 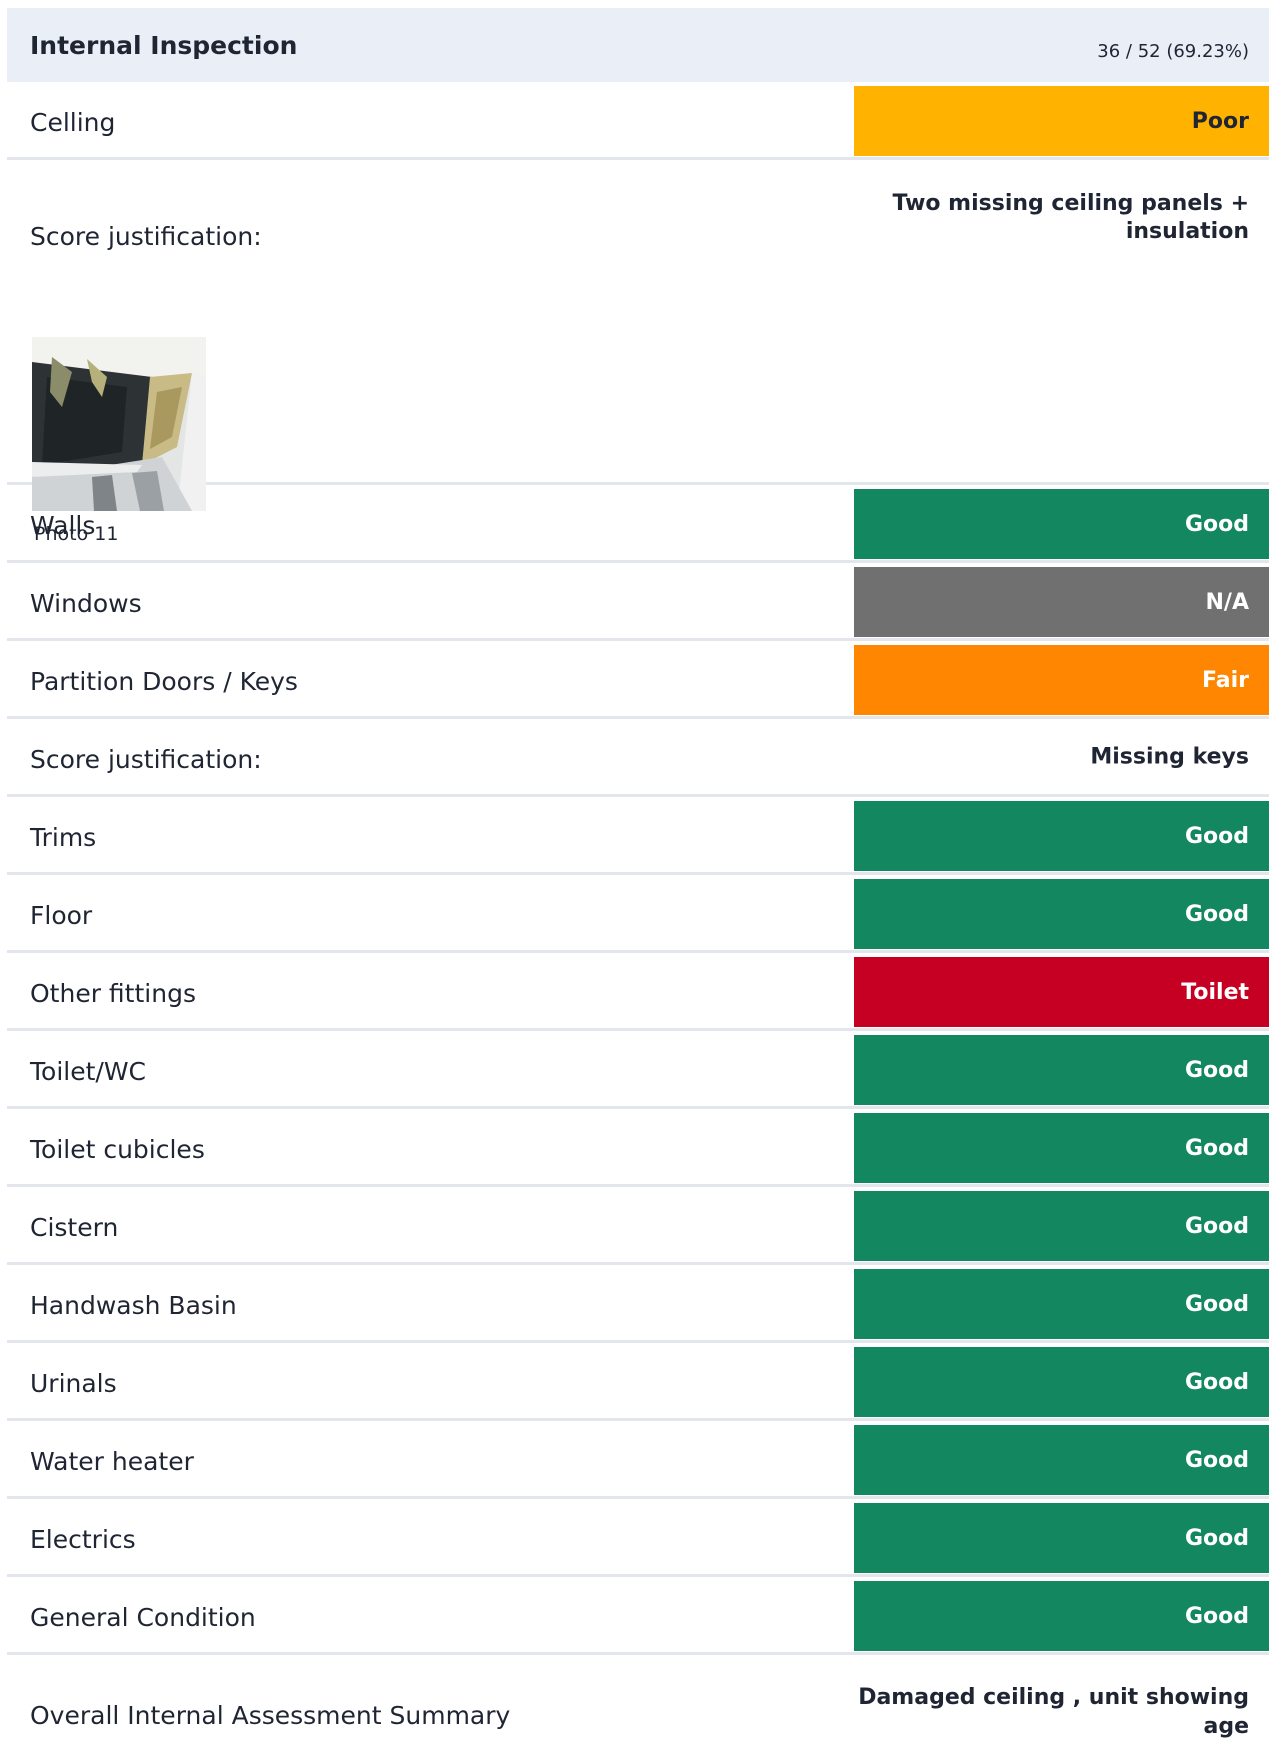 I want to click on item-row-electrics: Electrics Good, so click(x=638, y=1538).